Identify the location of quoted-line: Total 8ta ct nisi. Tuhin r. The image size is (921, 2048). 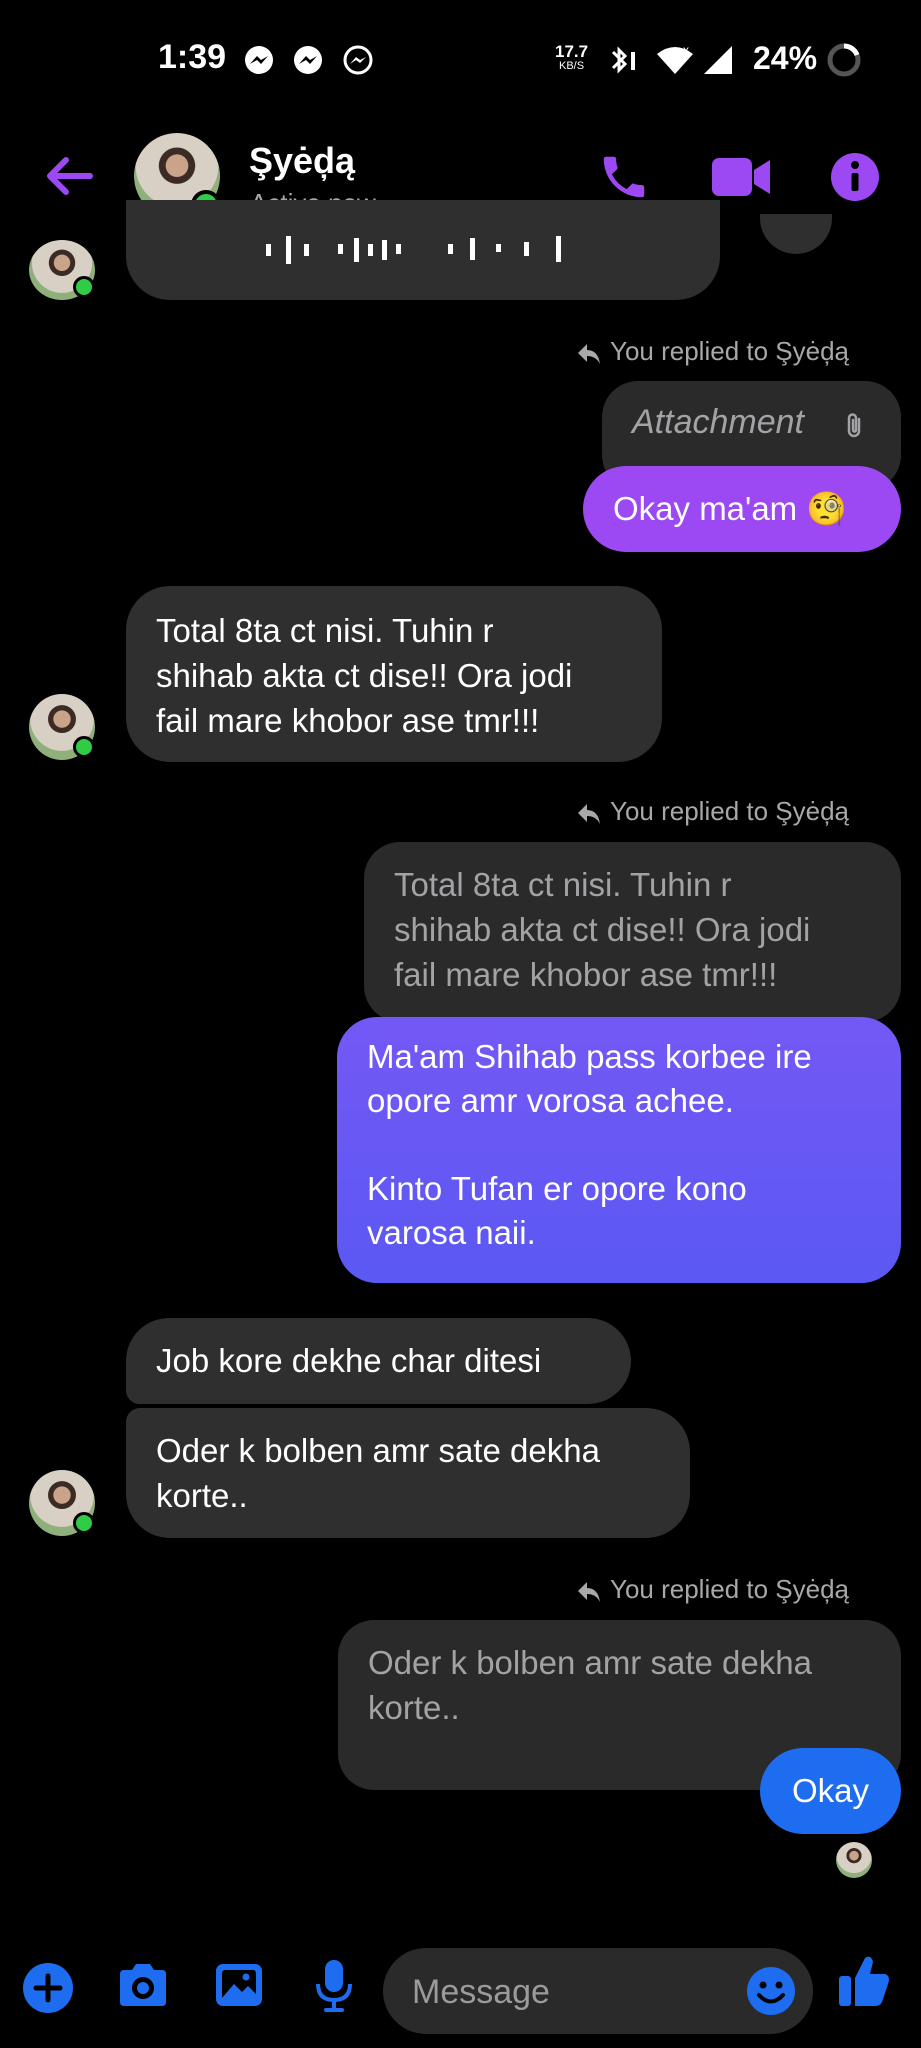
(563, 884).